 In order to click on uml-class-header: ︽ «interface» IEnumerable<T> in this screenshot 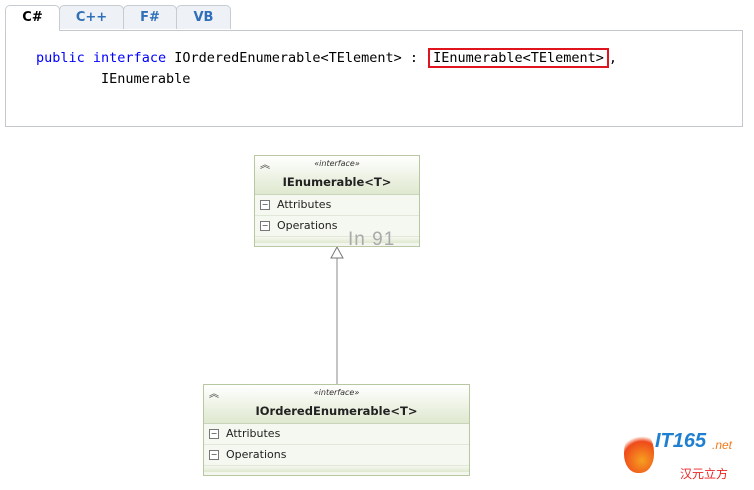, I will do `click(337, 175)`.